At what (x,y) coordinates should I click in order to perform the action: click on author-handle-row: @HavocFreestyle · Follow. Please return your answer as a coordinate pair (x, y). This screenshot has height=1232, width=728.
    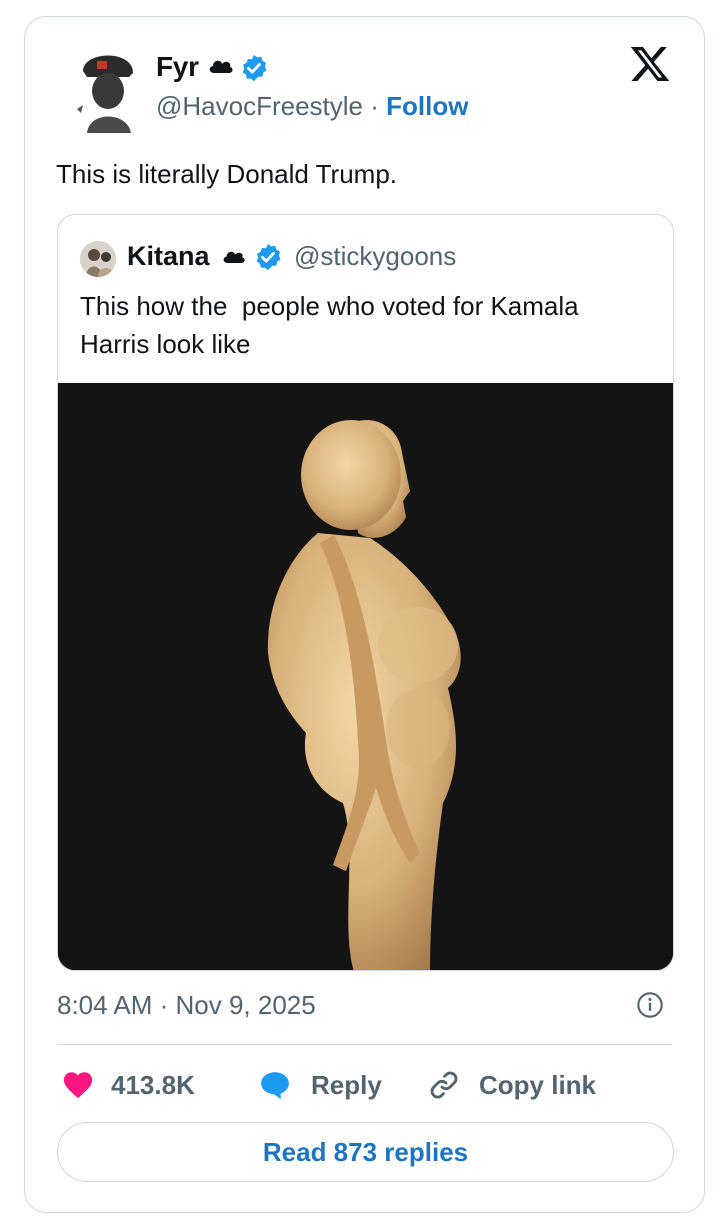
    Looking at the image, I should click on (312, 106).